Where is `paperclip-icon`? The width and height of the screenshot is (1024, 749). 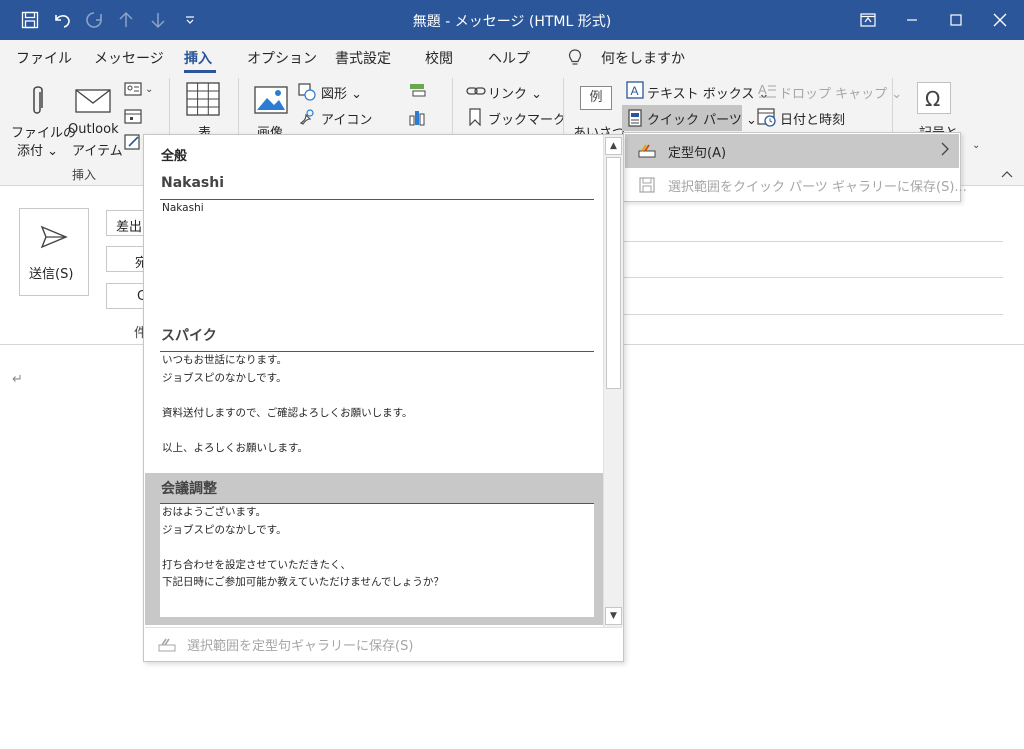
paperclip-icon is located at coordinates (37, 101).